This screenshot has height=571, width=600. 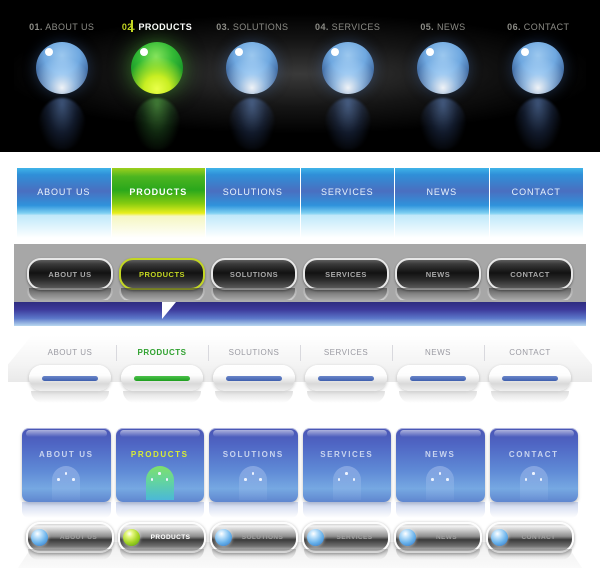 I want to click on metal-pill-label: NEWS, so click(x=438, y=274).